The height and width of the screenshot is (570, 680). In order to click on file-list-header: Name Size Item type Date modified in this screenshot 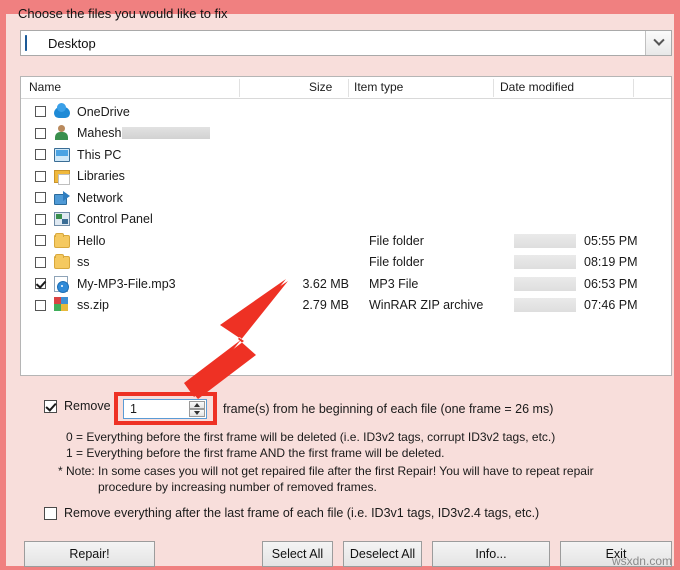, I will do `click(346, 88)`.